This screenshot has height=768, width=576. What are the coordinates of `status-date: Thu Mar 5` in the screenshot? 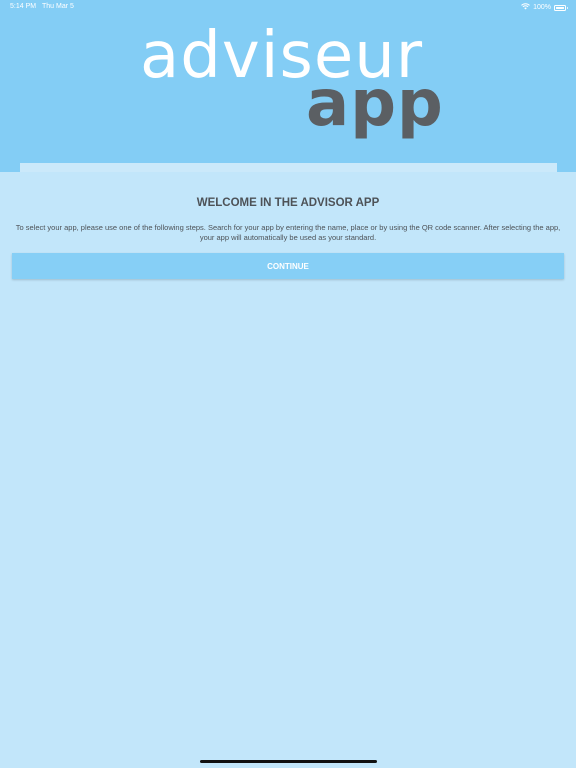 It's located at (58, 6).